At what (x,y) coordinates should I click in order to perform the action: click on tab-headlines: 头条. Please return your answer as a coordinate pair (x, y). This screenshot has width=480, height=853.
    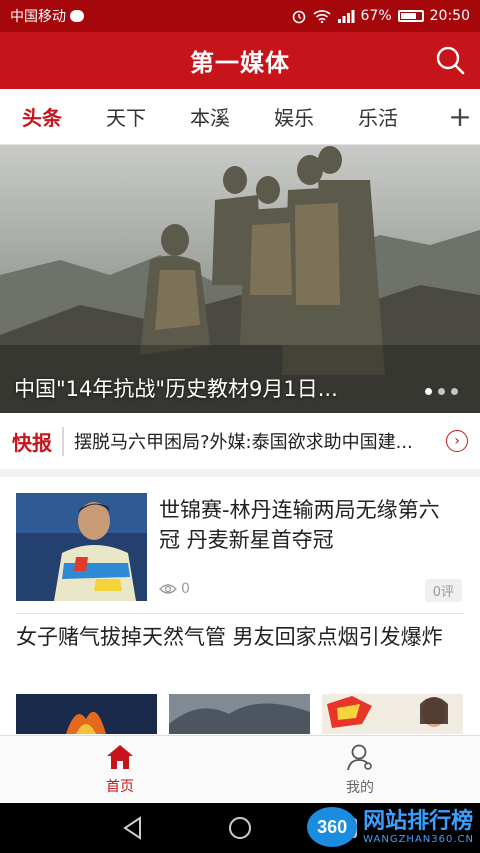
    Looking at the image, I should click on (42, 116).